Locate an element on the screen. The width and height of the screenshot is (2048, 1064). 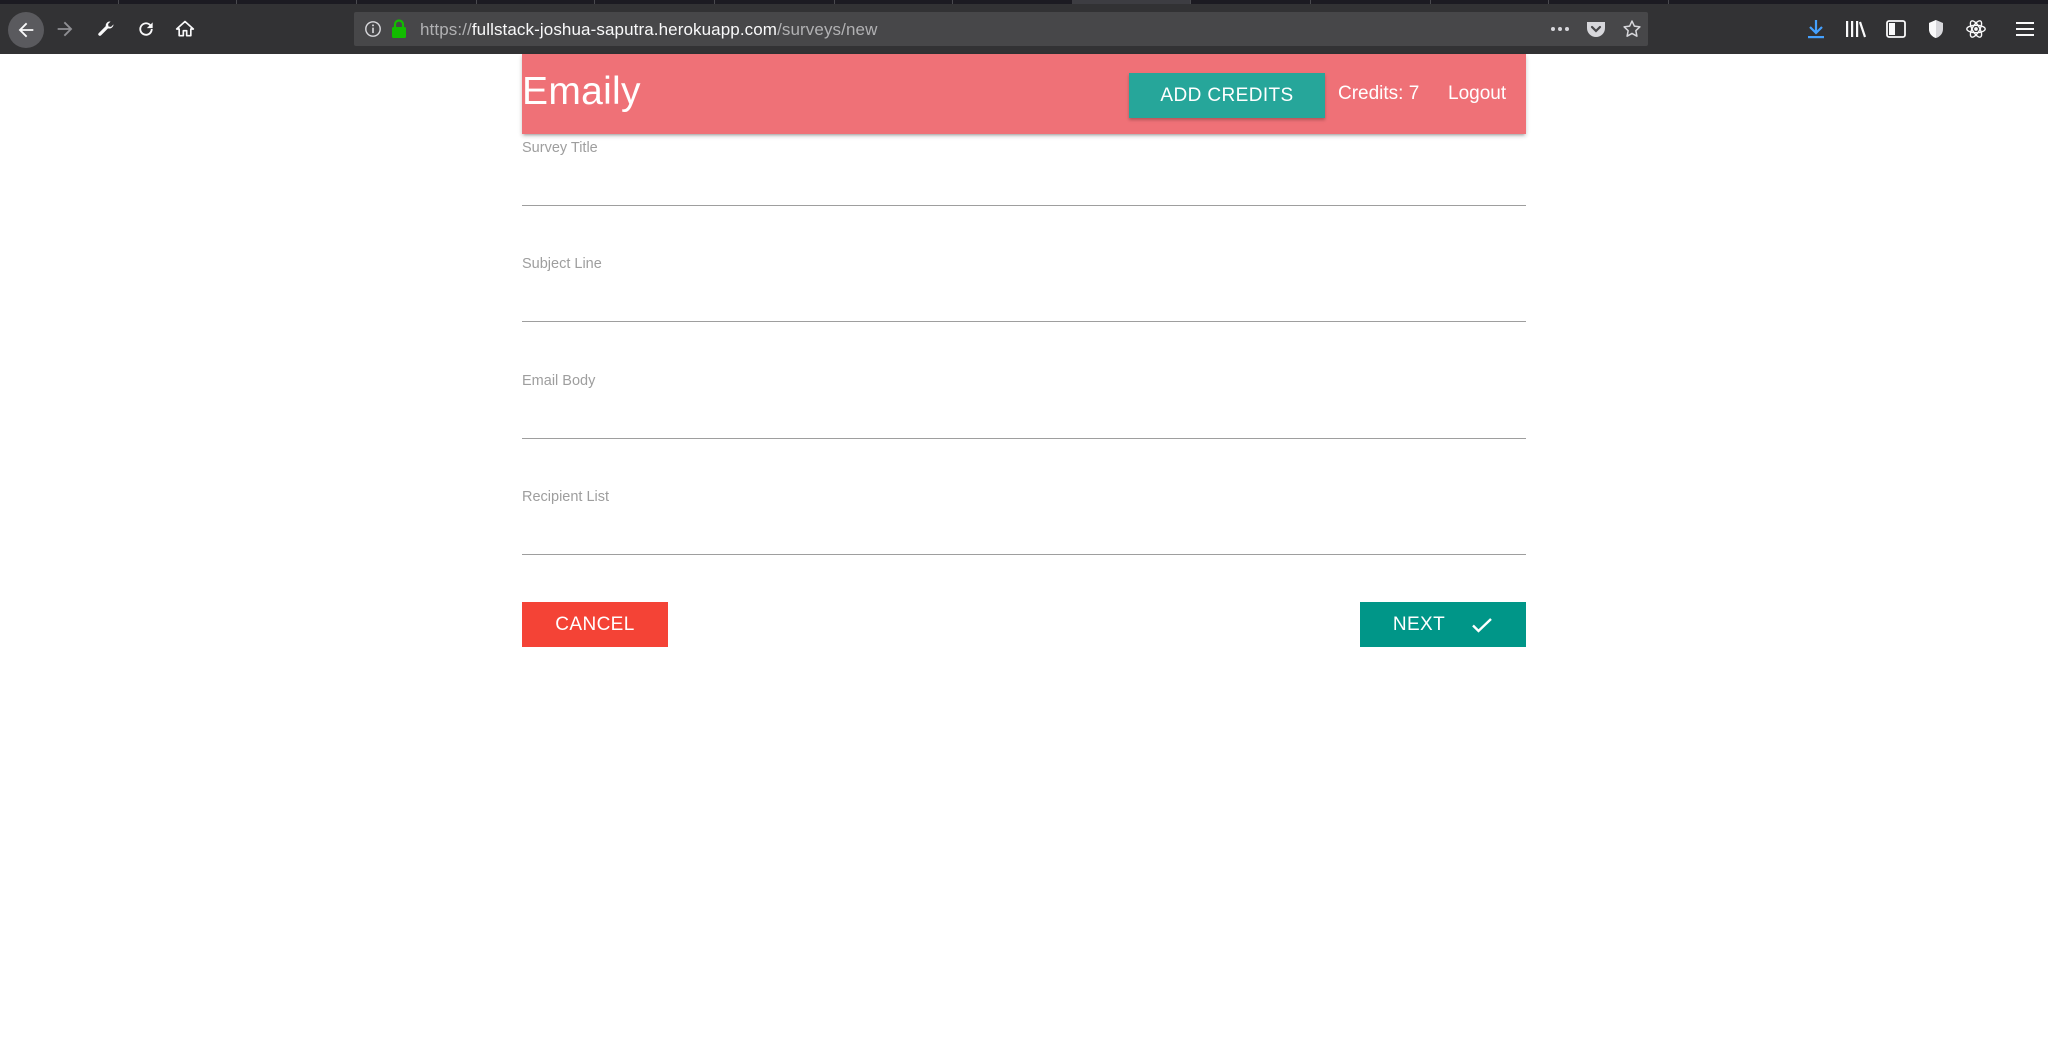
cancel-label: CANCEL is located at coordinates (595, 624).